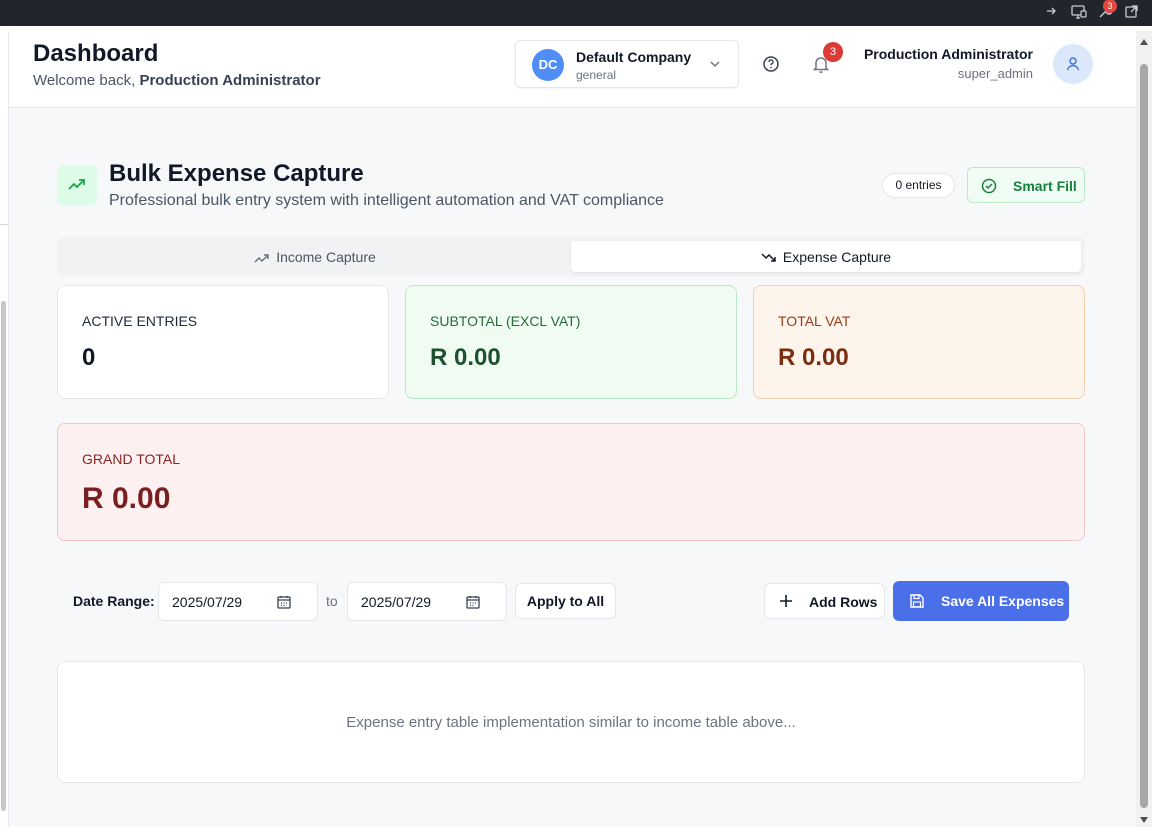 This screenshot has width=1152, height=827. Describe the element at coordinates (114, 601) in the screenshot. I see `date-range-label: Date Range:` at that location.